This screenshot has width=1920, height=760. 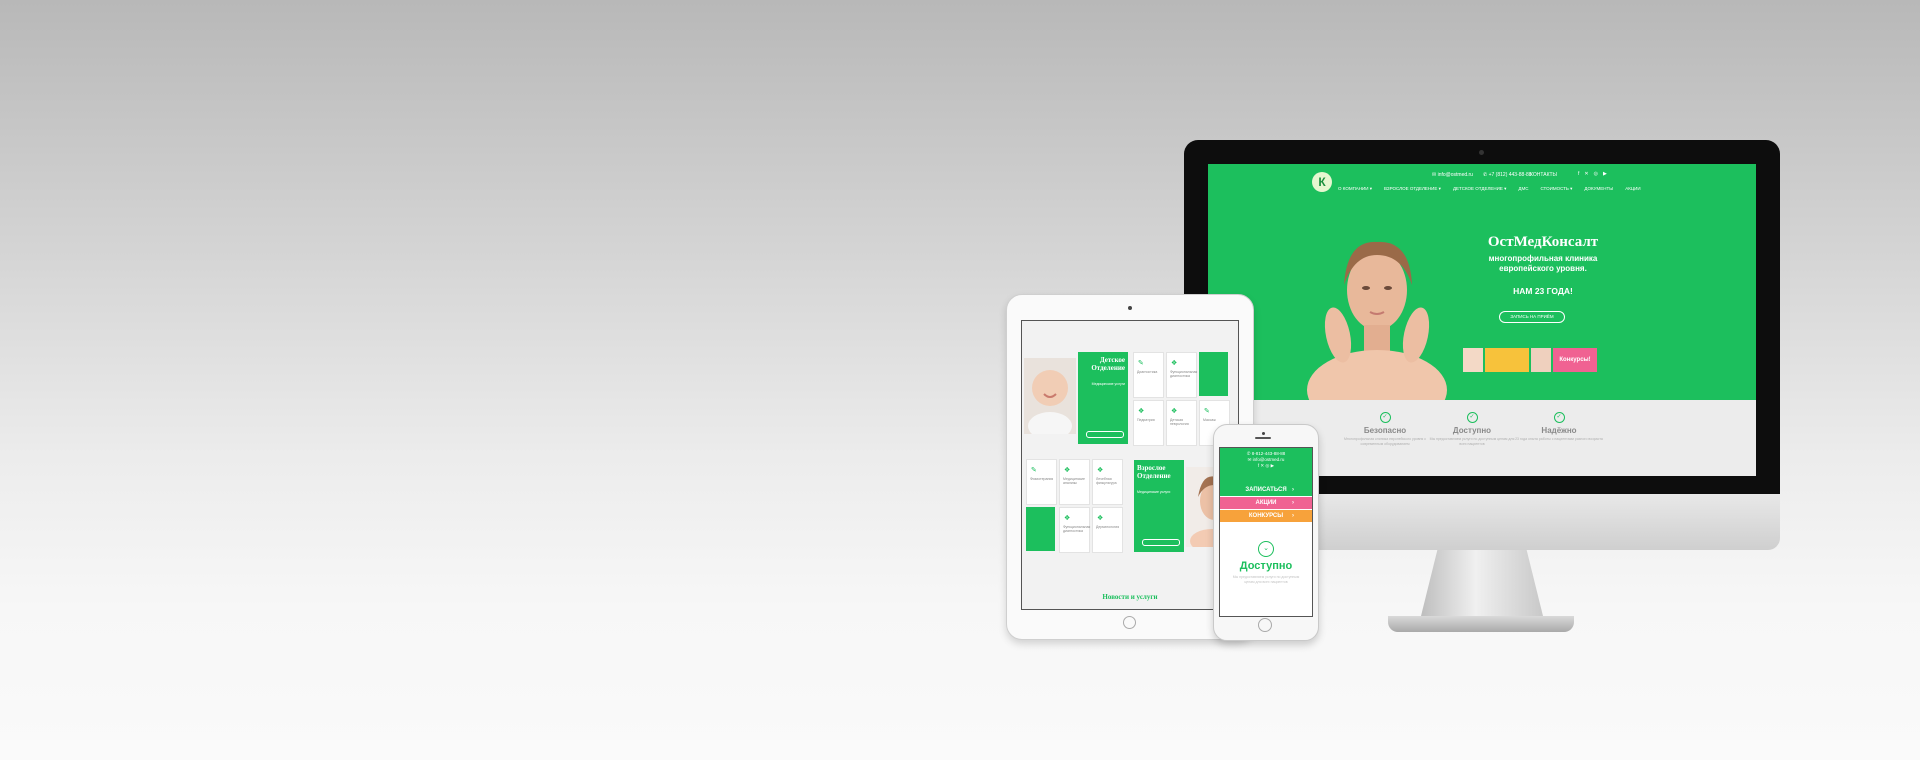 I want to click on tile-label: Физиотерапия, so click(x=1042, y=479).